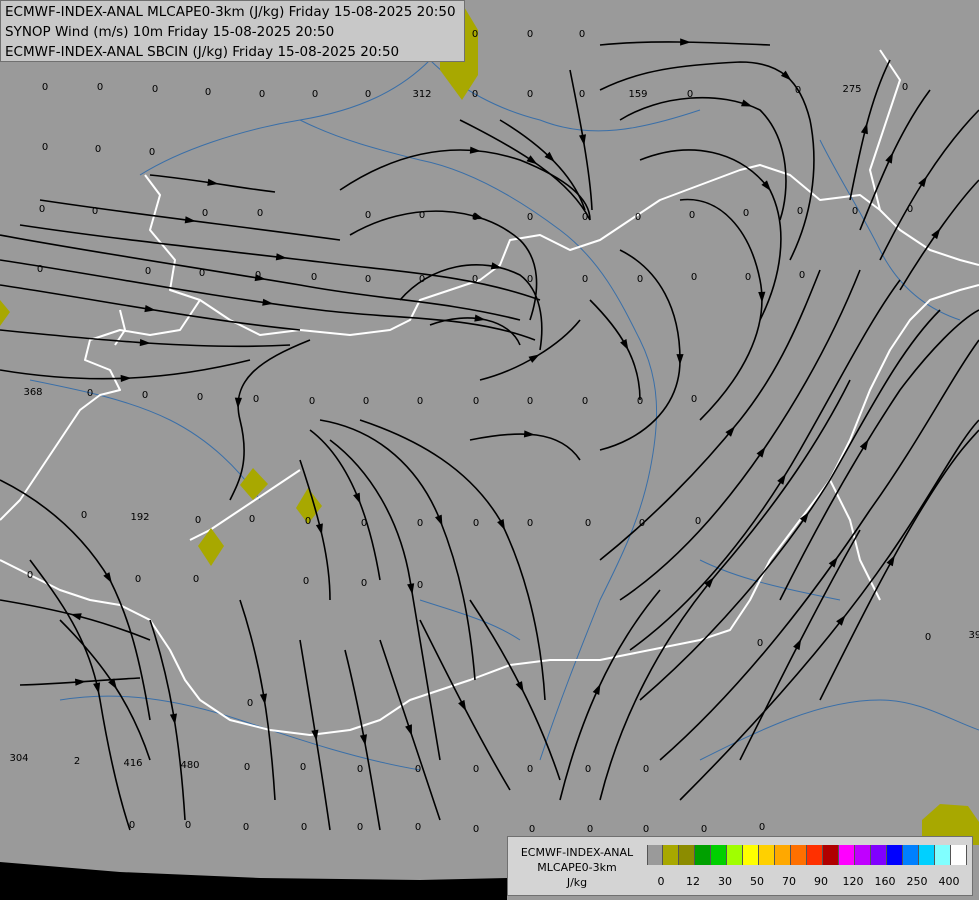 The image size is (979, 900). What do you see at coordinates (132, 763) in the screenshot?
I see `cape-value-label: 416` at bounding box center [132, 763].